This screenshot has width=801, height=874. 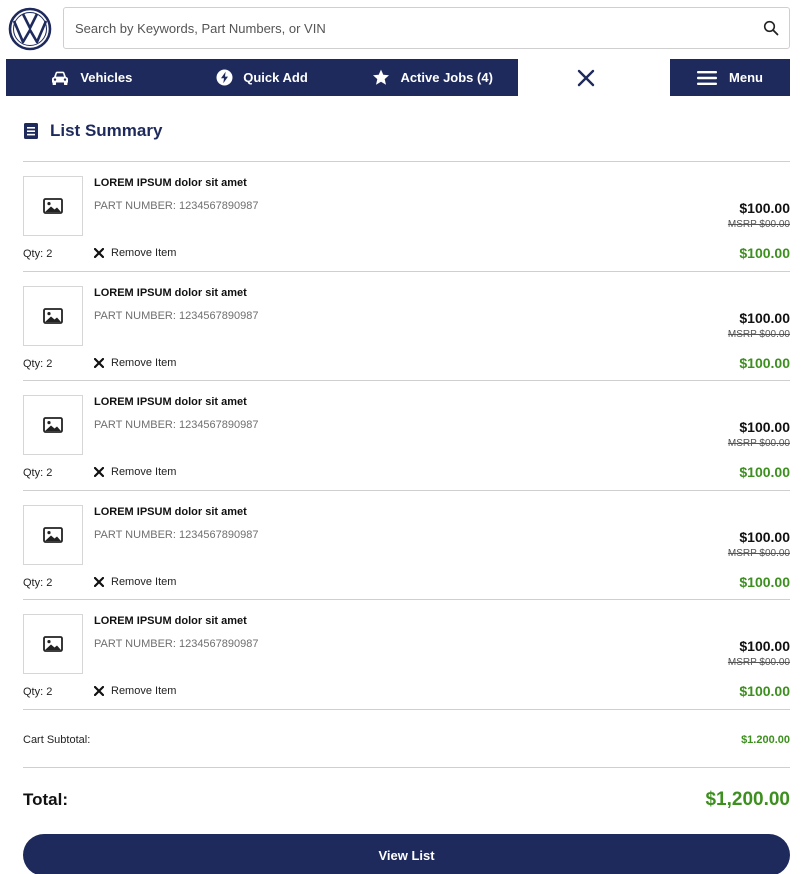 I want to click on view-list-label: View List, so click(x=406, y=855).